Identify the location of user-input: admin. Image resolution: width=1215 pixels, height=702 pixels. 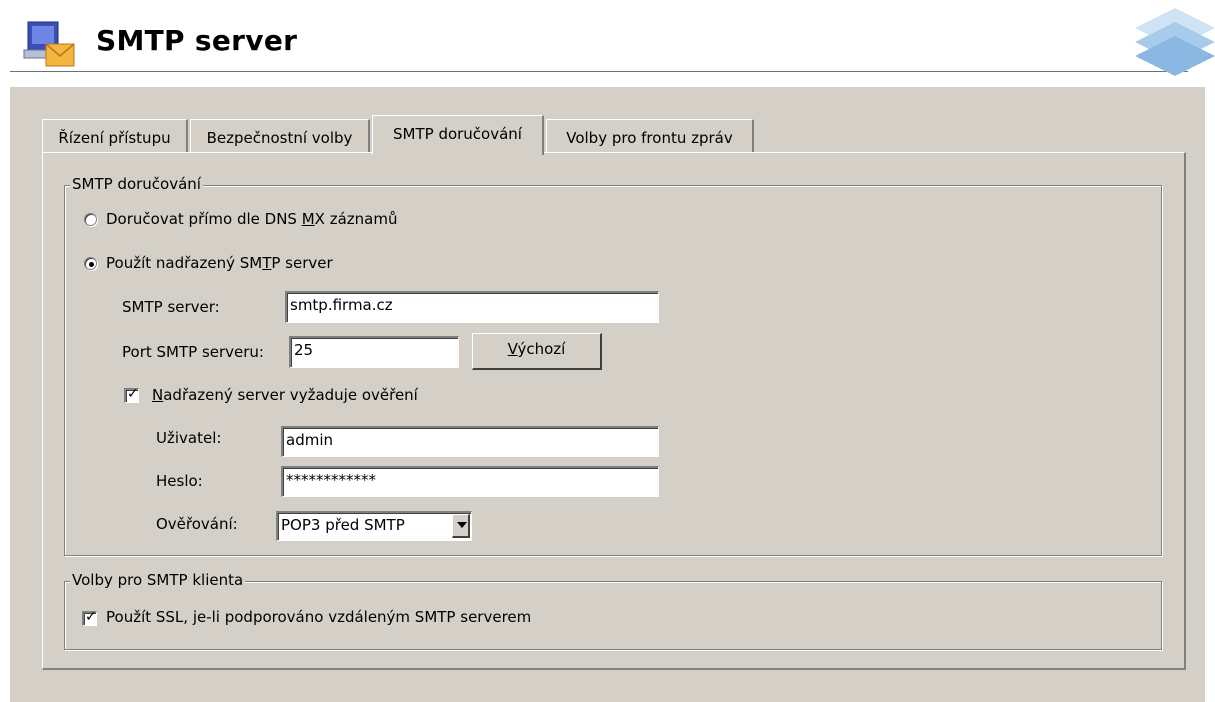
(470, 441).